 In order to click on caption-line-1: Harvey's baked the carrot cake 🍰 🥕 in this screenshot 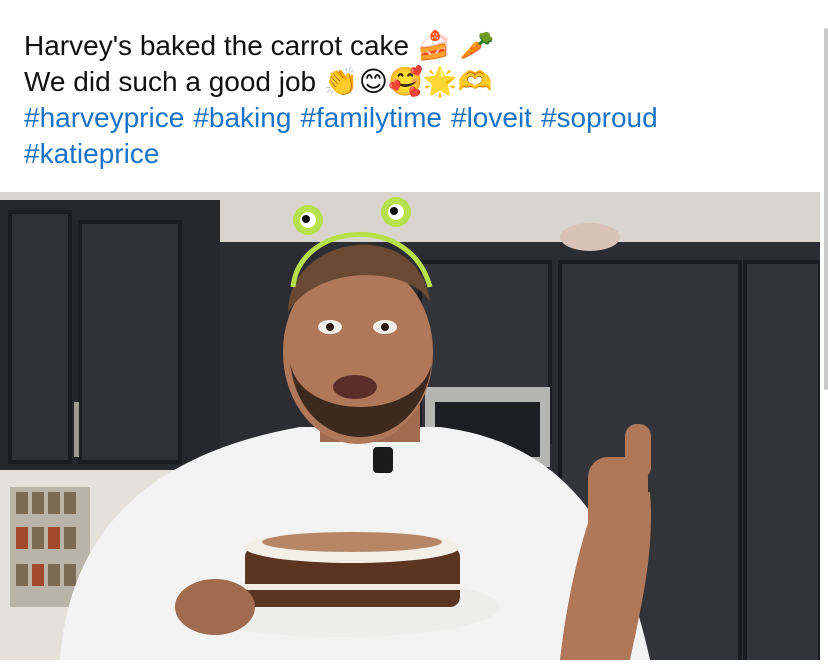, I will do `click(414, 46)`.